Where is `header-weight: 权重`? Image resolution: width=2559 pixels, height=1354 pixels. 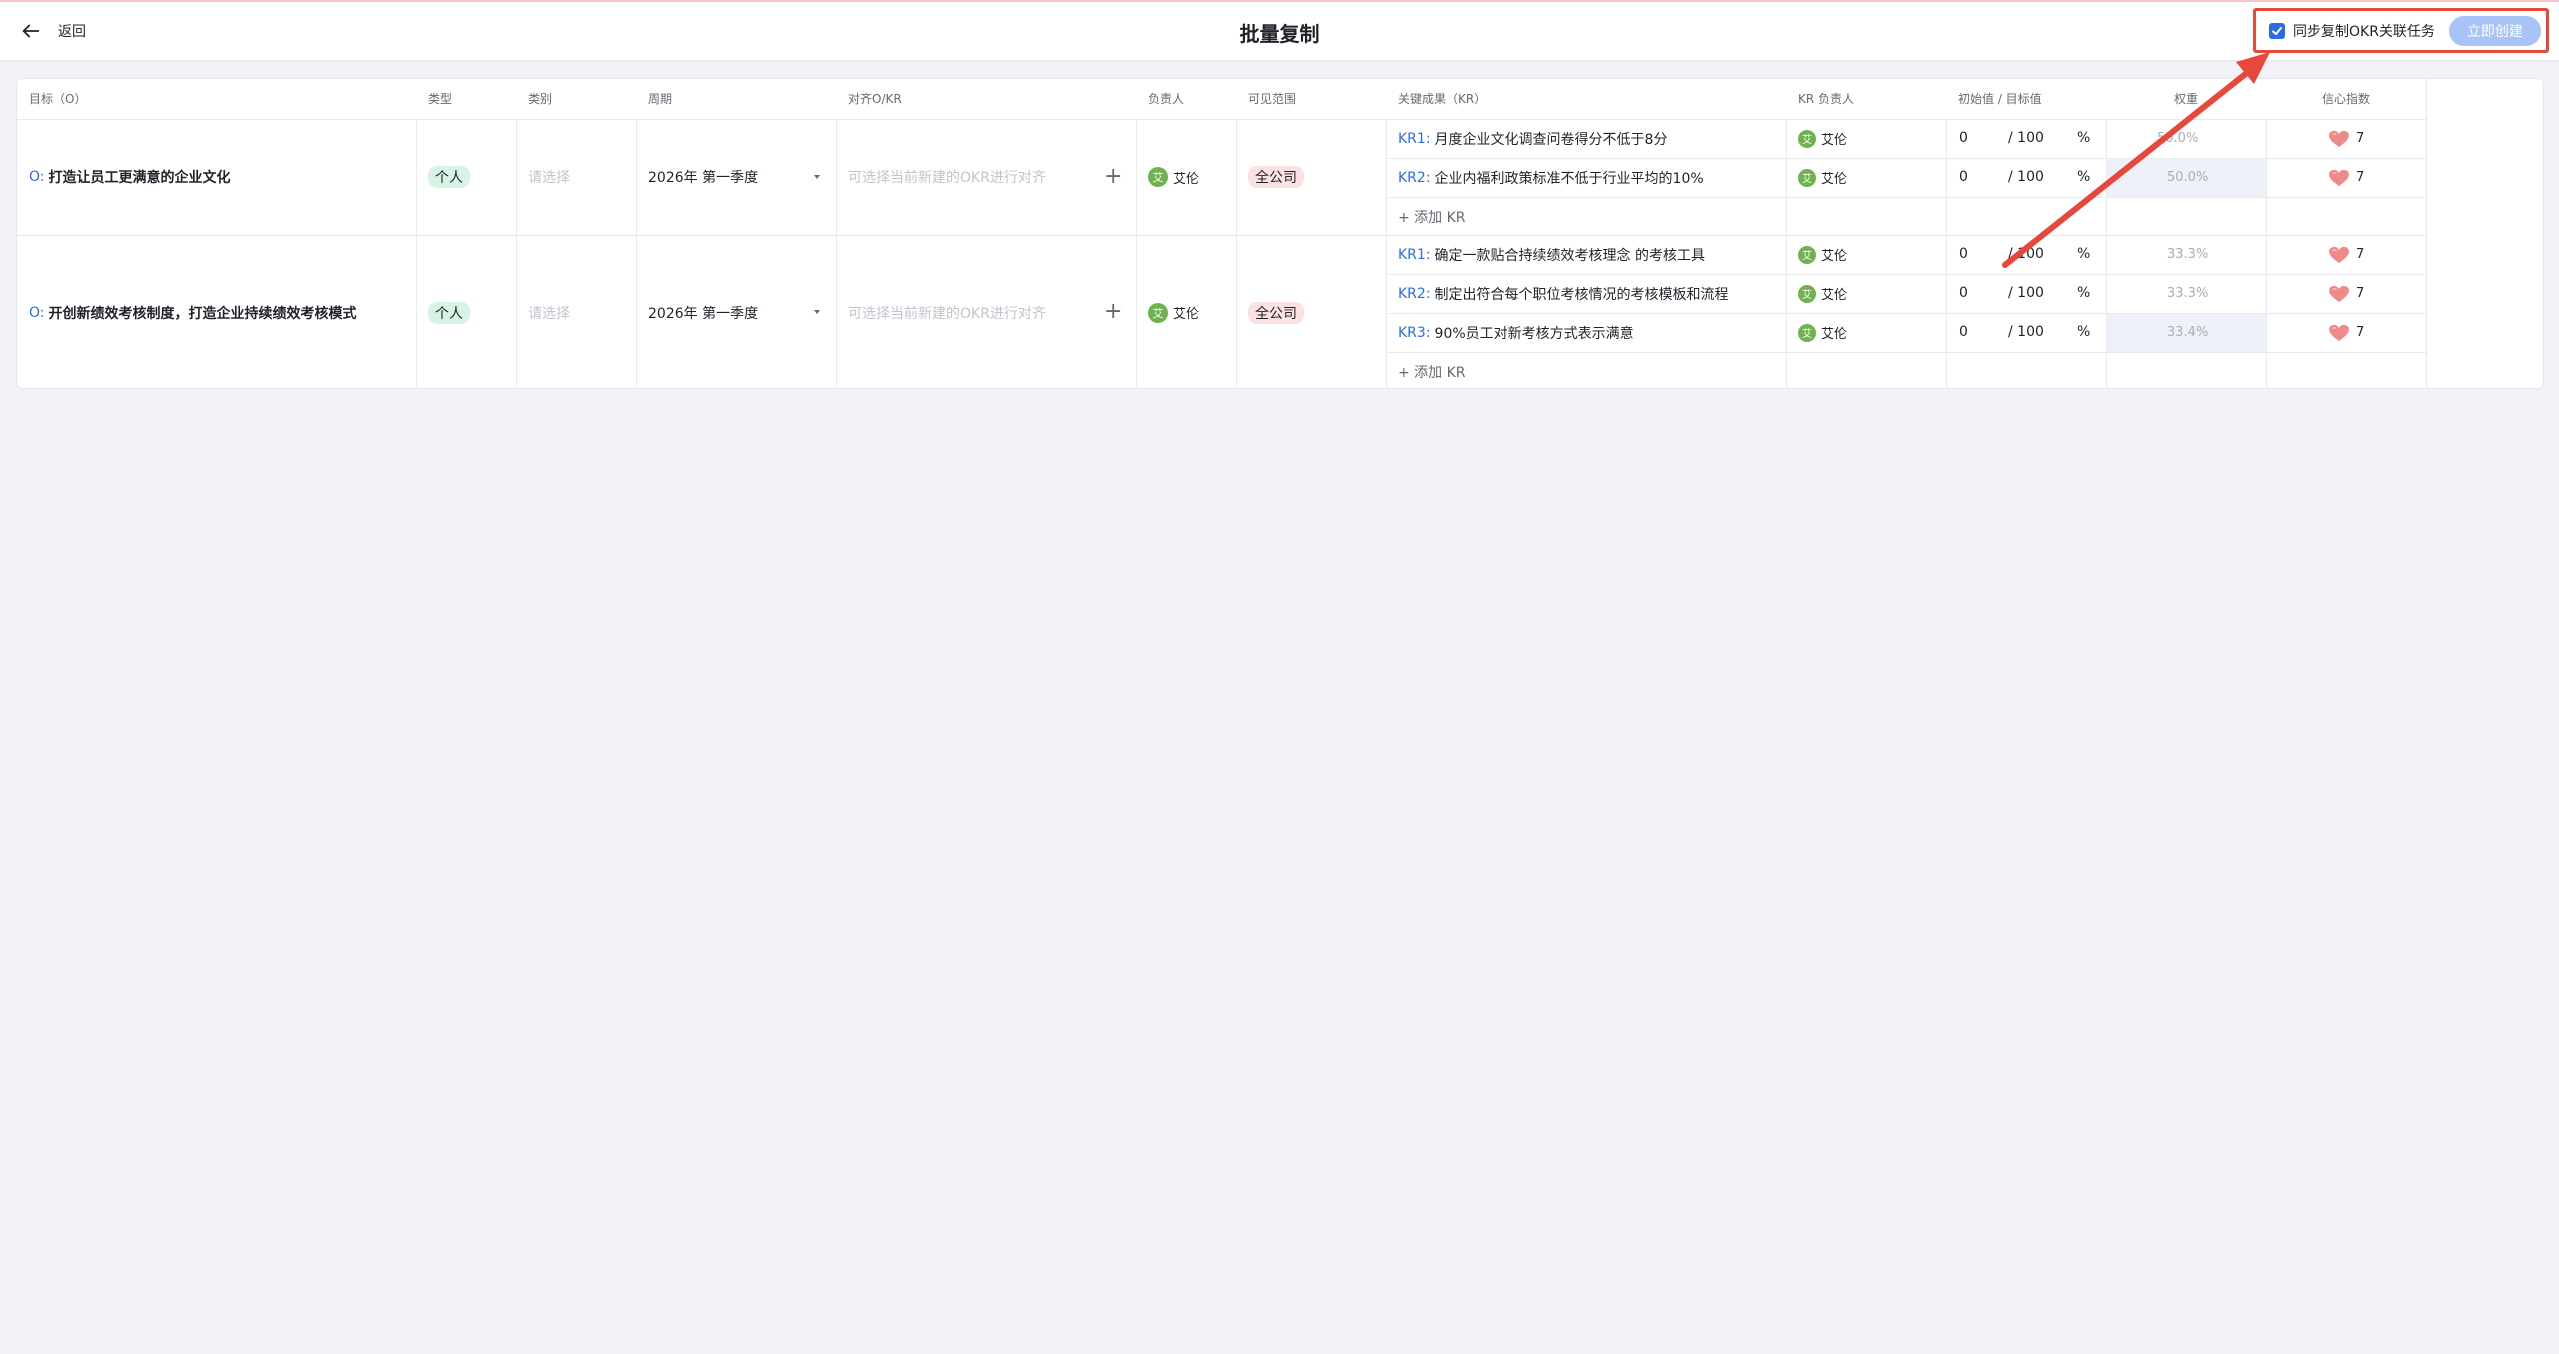
header-weight: 权重 is located at coordinates (2185, 99).